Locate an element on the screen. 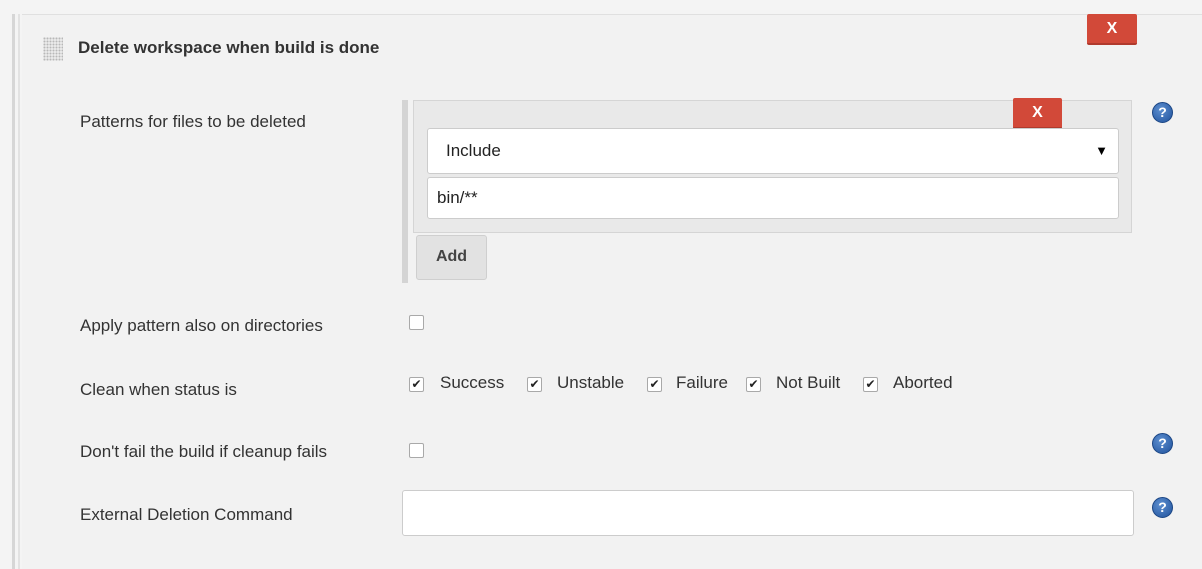 This screenshot has width=1202, height=569. failure-label: Failure is located at coordinates (702, 382).